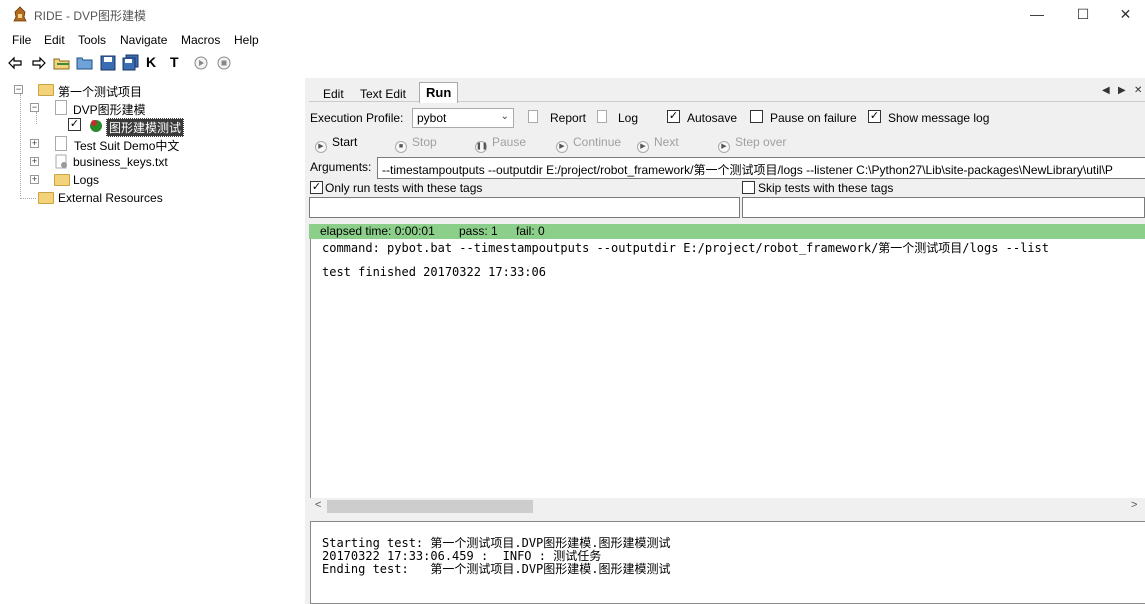 This screenshot has height=604, width=1145. Describe the element at coordinates (201, 63) in the screenshot. I see `run-icon` at that location.